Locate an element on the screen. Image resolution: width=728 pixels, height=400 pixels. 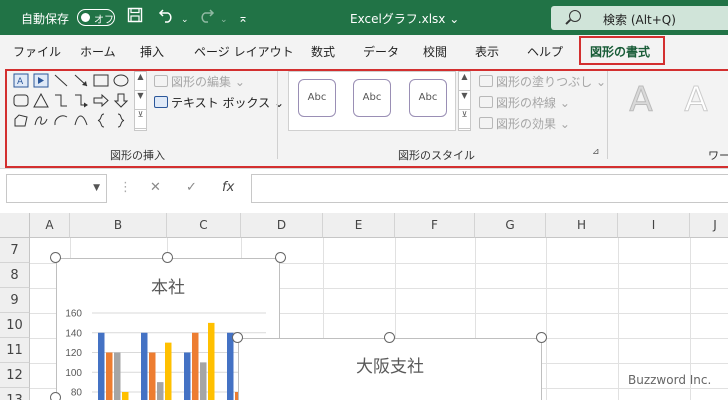
y-tick-label: 140 is located at coordinates (73, 333).